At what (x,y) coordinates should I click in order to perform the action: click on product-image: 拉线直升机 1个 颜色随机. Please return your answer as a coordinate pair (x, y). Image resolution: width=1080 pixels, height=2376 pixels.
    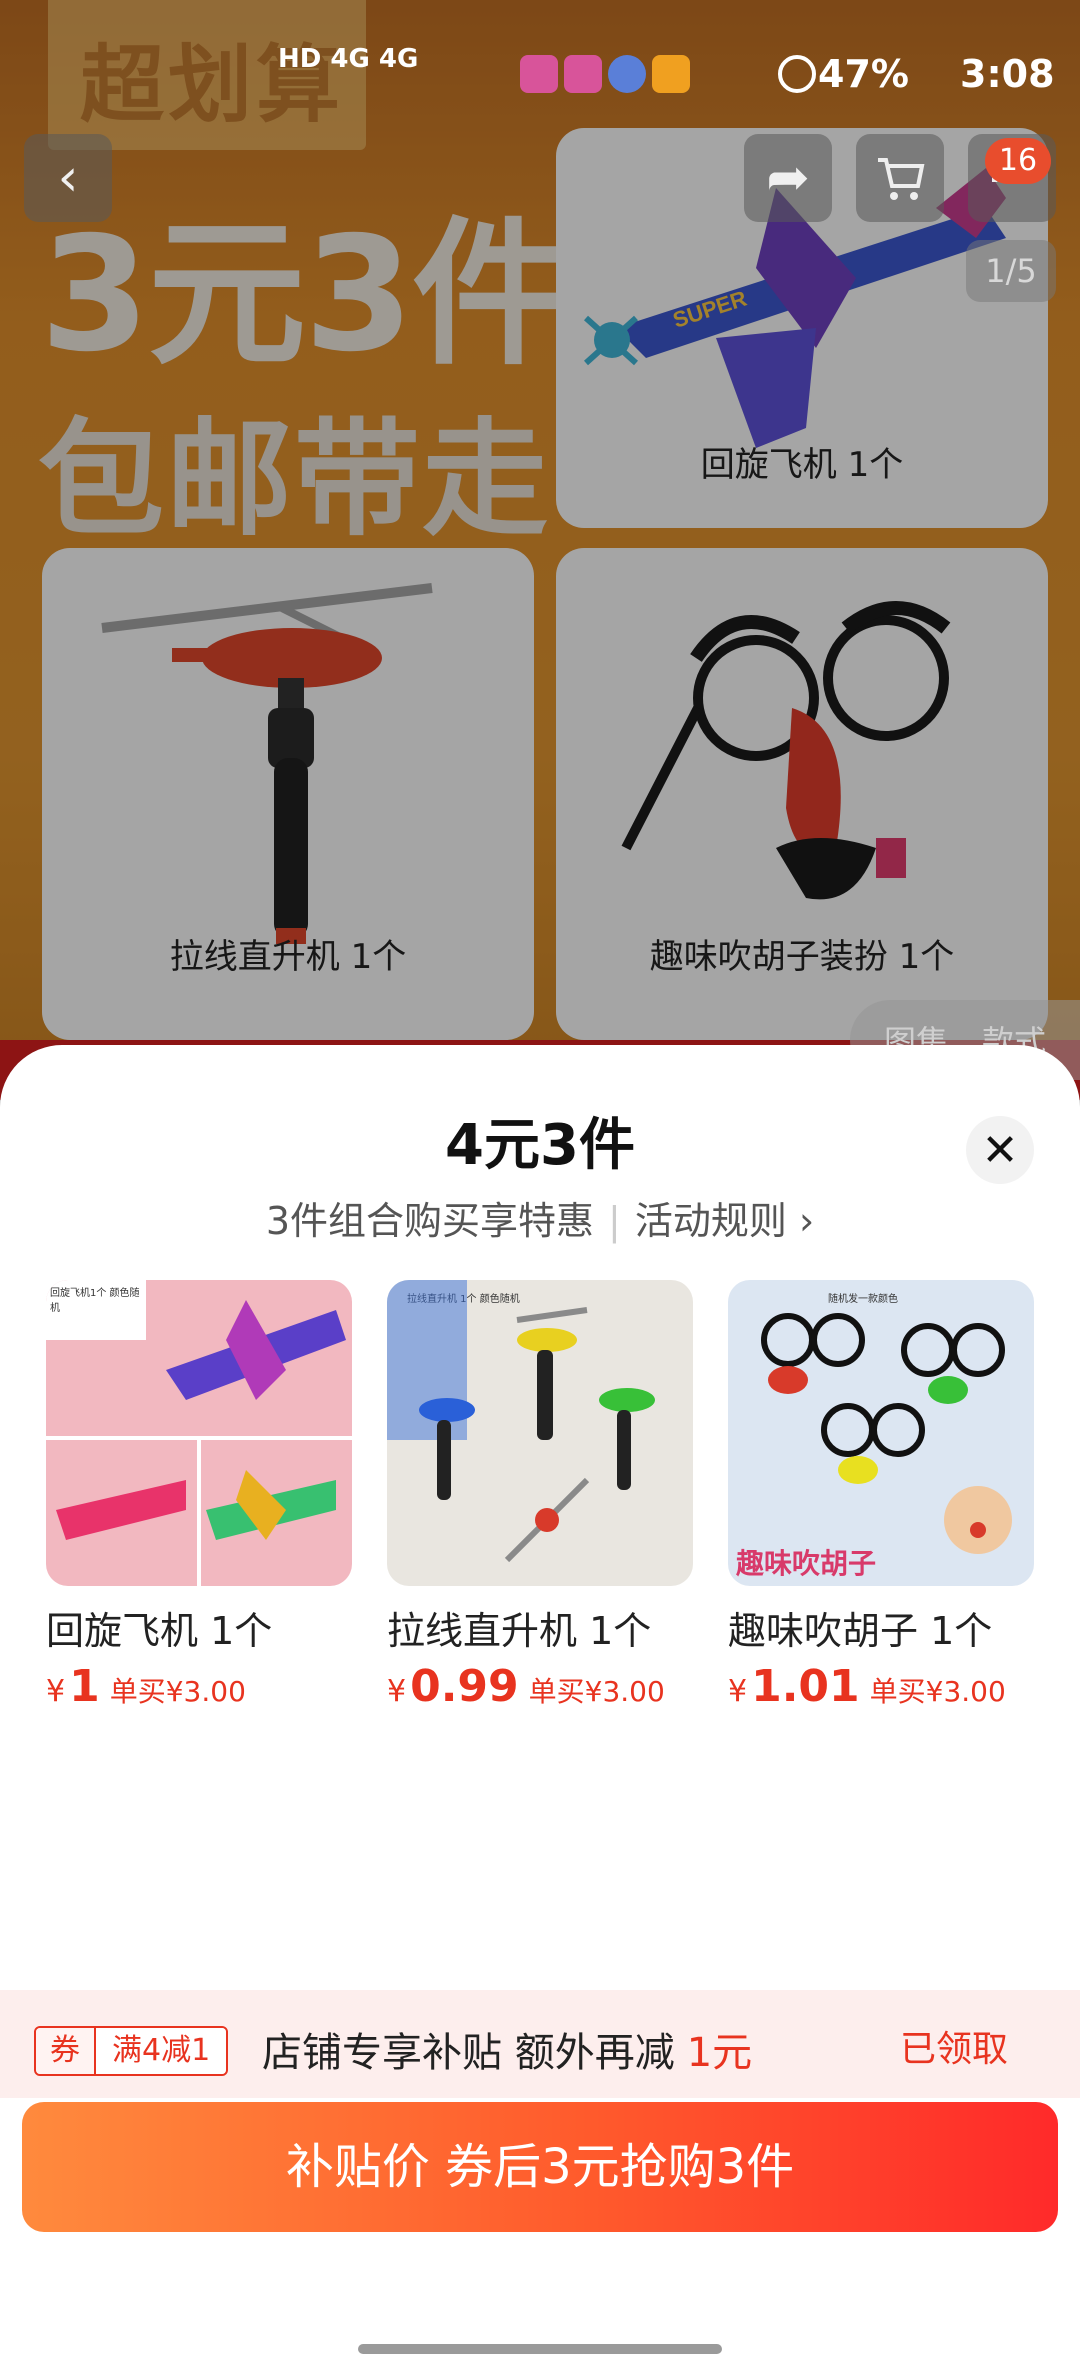
    Looking at the image, I should click on (540, 1433).